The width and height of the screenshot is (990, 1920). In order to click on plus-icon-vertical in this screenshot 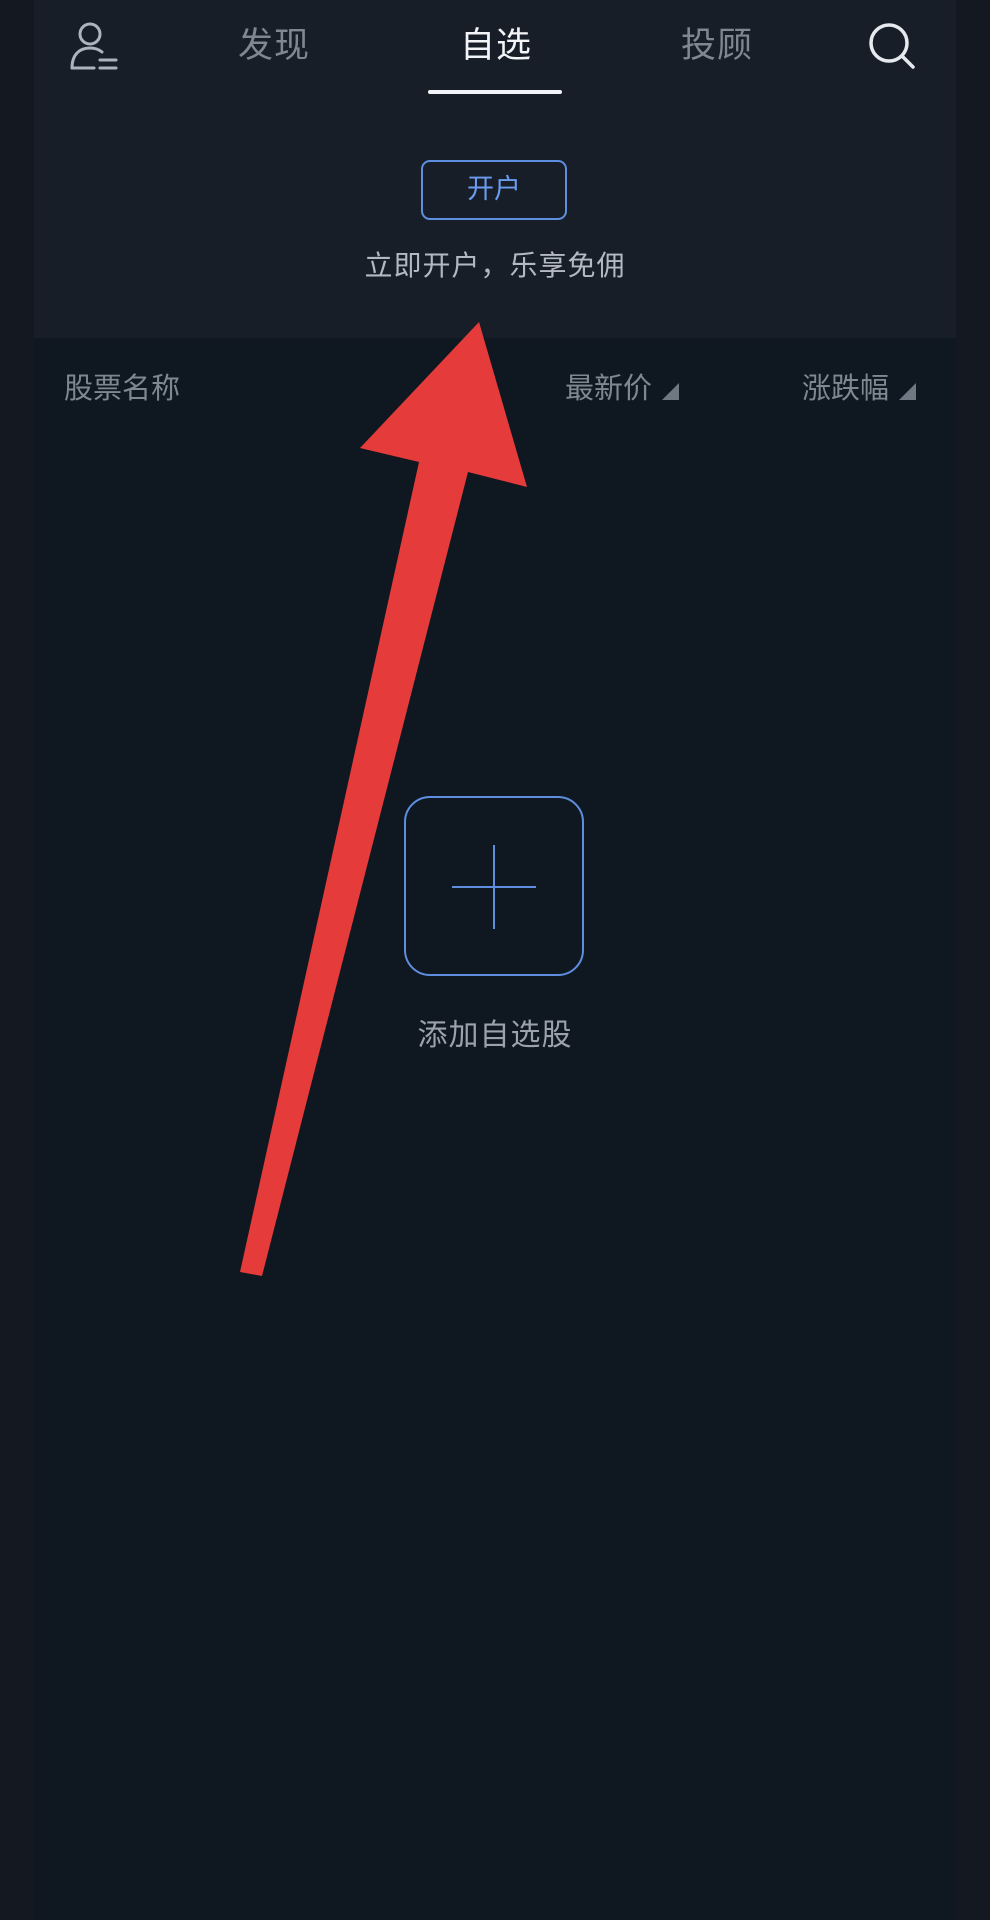, I will do `click(494, 887)`.